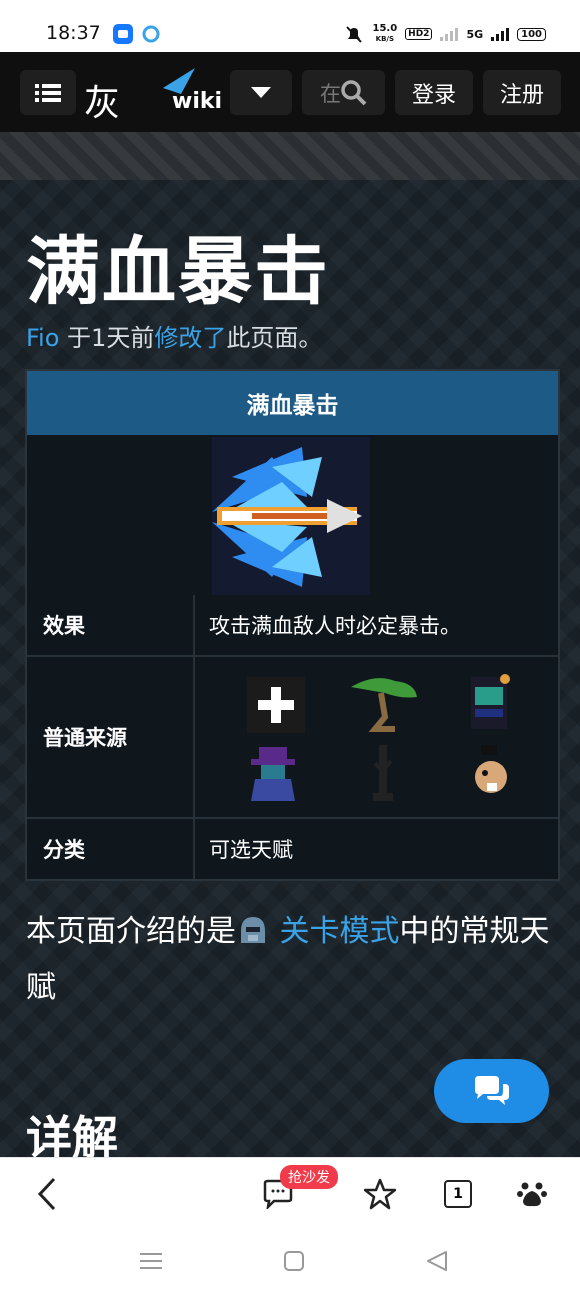 The image size is (580, 1297). I want to click on effect-value: 攻击满血敌人时必定暴击。, so click(335, 626).